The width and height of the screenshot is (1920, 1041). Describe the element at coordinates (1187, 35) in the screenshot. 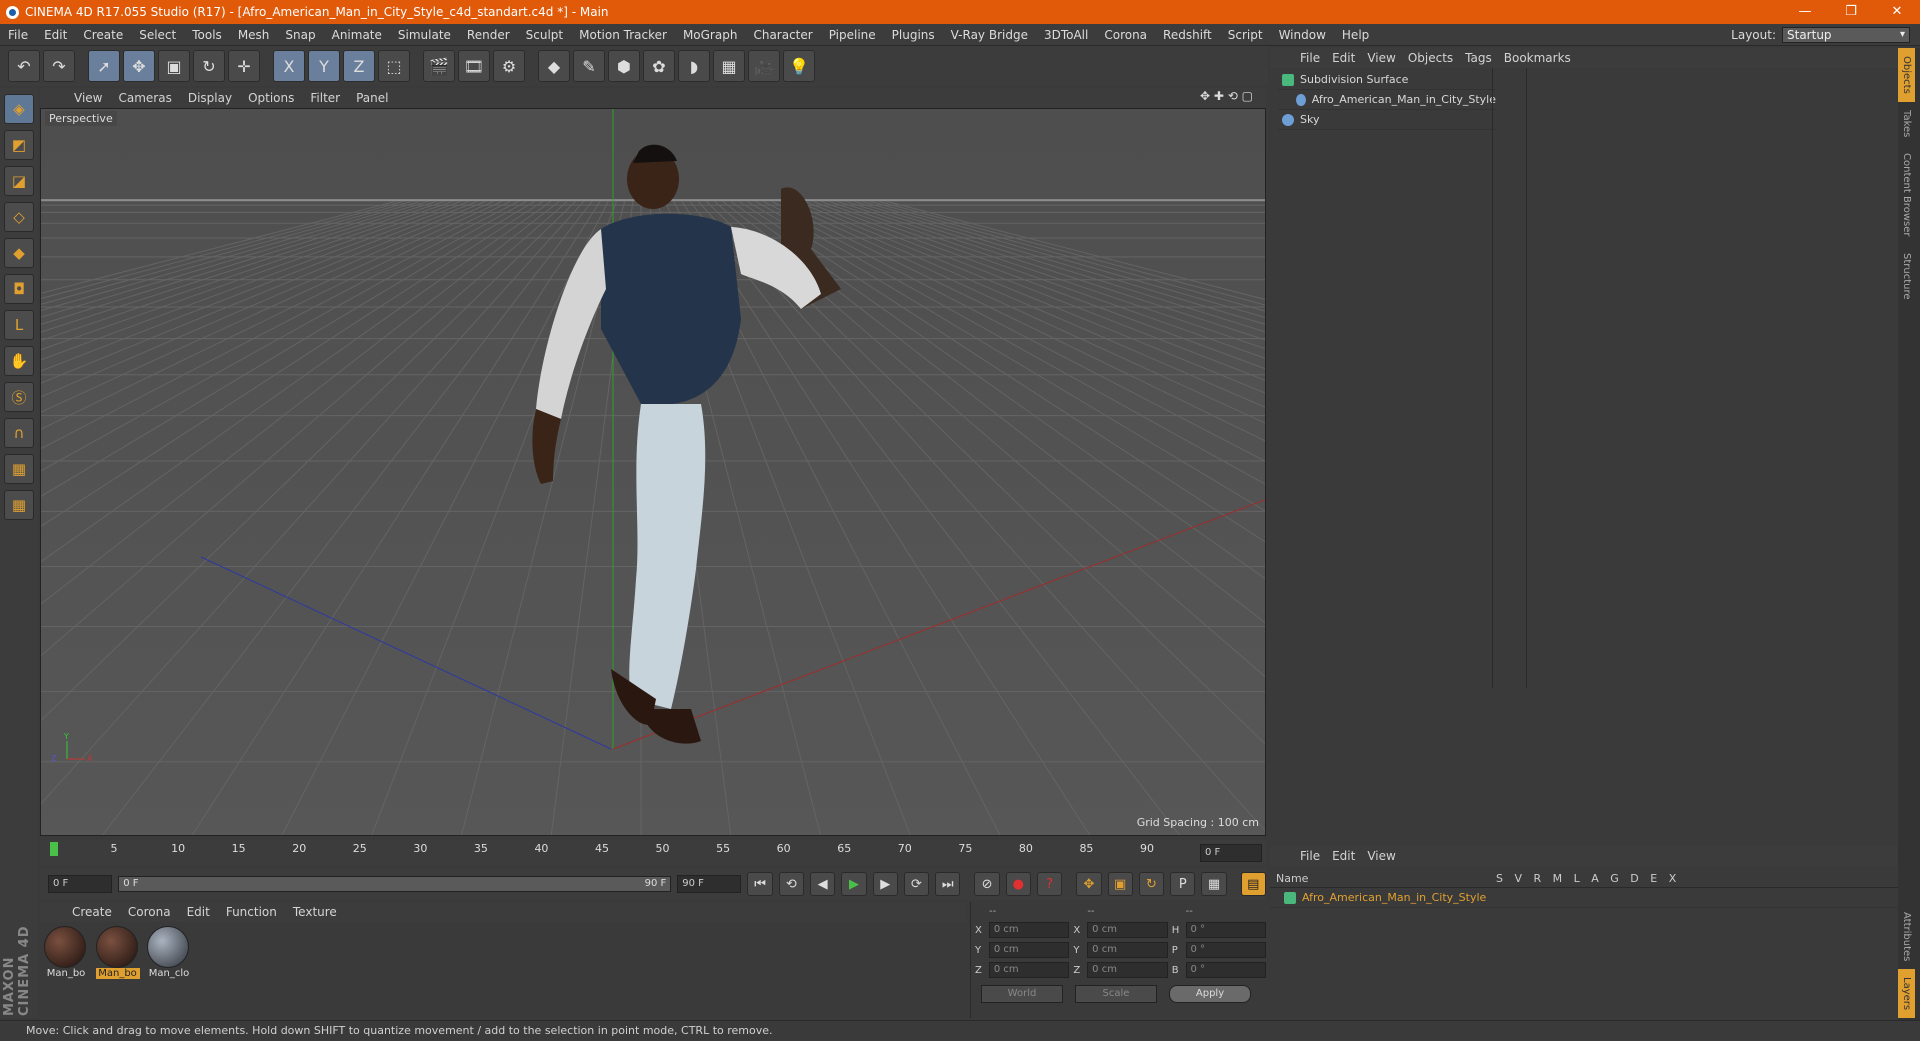

I see `menu-redshift: Redshift` at that location.